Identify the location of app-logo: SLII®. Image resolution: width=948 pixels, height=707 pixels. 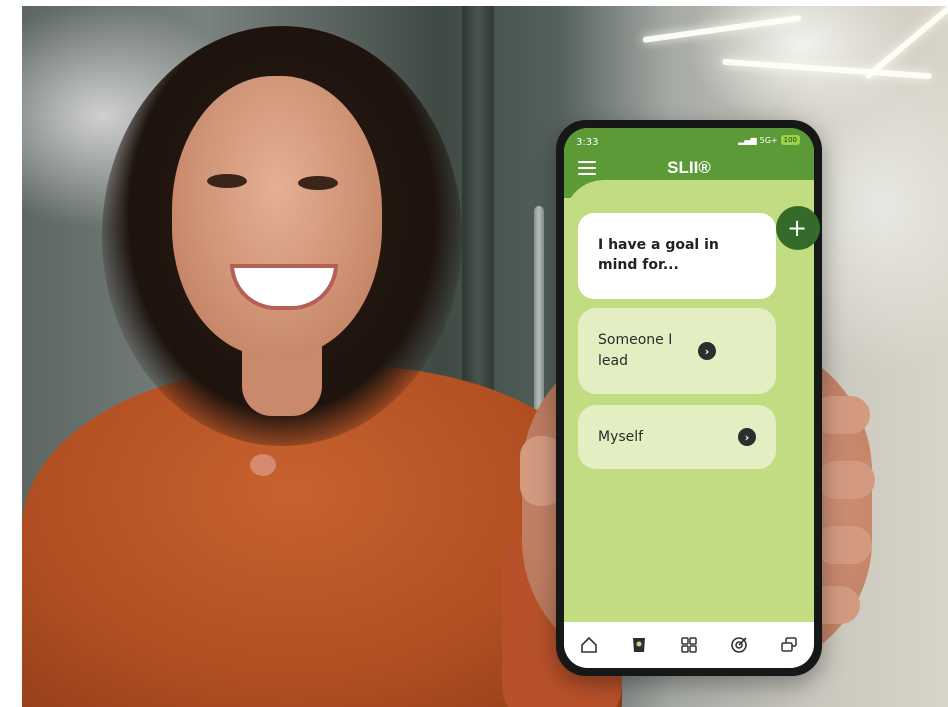
(689, 167).